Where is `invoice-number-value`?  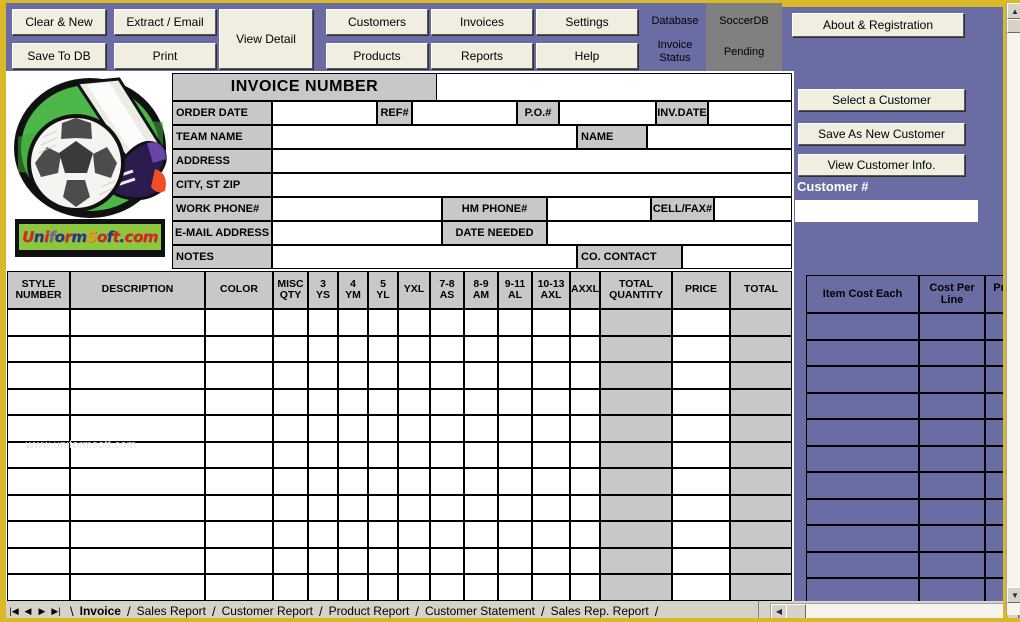
invoice-number-value is located at coordinates (614, 87).